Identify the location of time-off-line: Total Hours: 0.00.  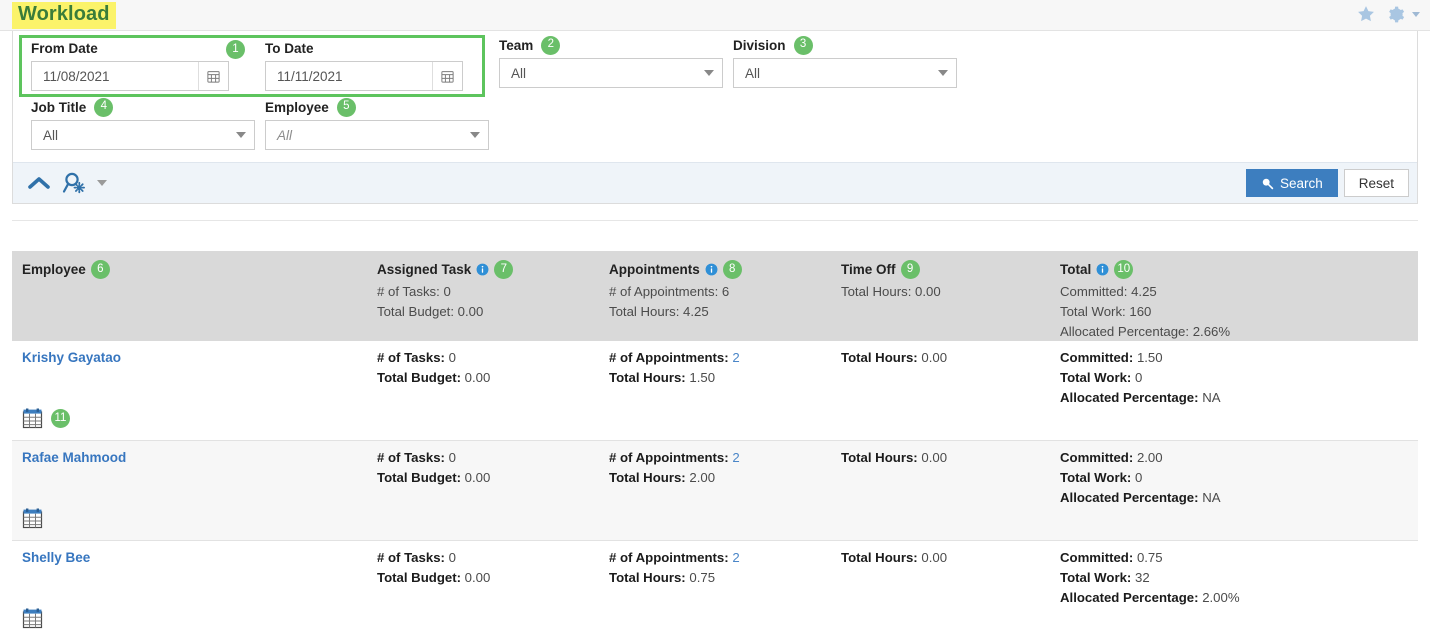
(945, 458).